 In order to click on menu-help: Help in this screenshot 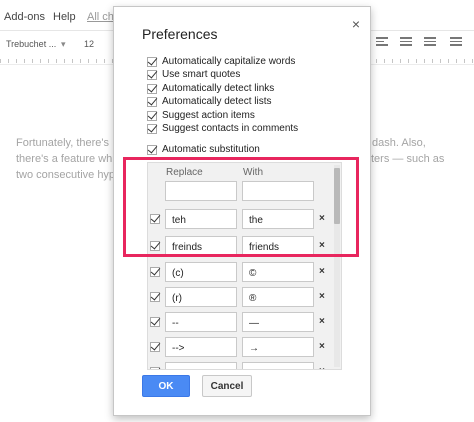, I will do `click(64, 17)`.